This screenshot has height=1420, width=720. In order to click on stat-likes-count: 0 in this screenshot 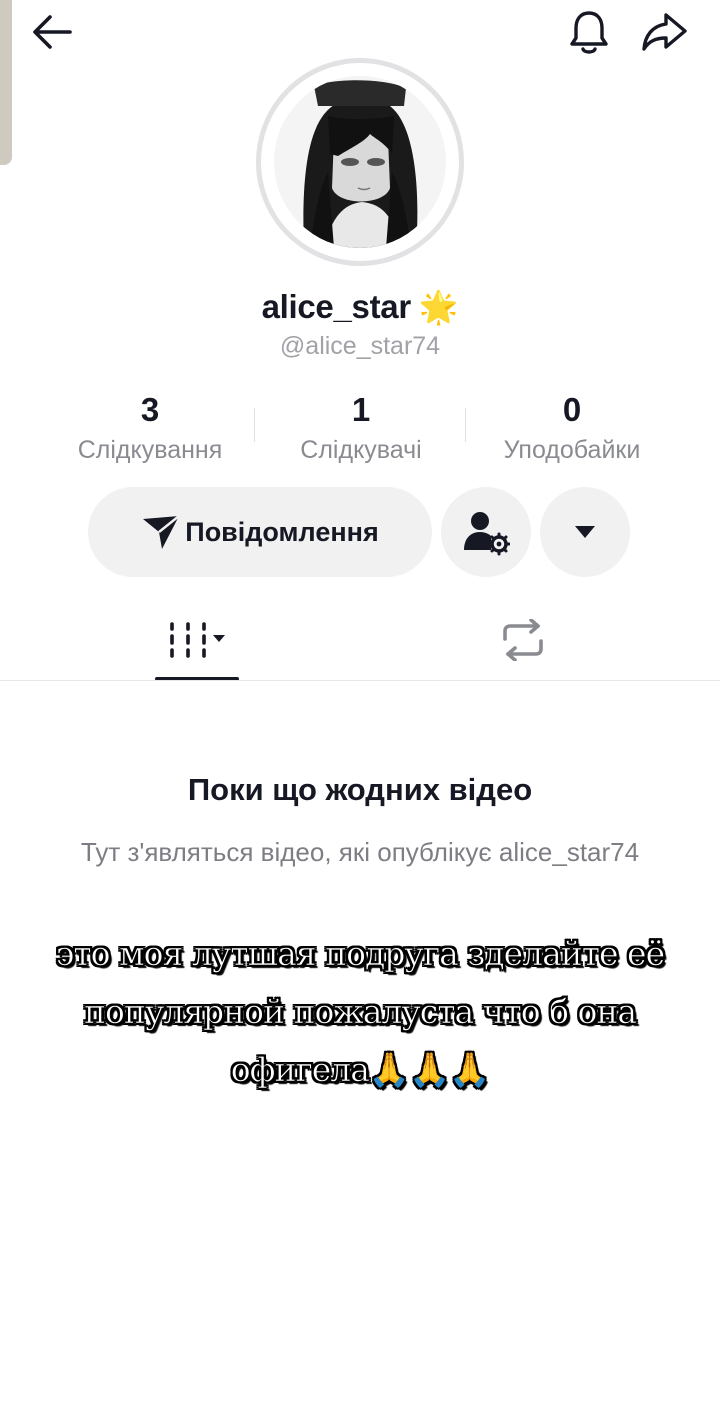, I will do `click(572, 409)`.